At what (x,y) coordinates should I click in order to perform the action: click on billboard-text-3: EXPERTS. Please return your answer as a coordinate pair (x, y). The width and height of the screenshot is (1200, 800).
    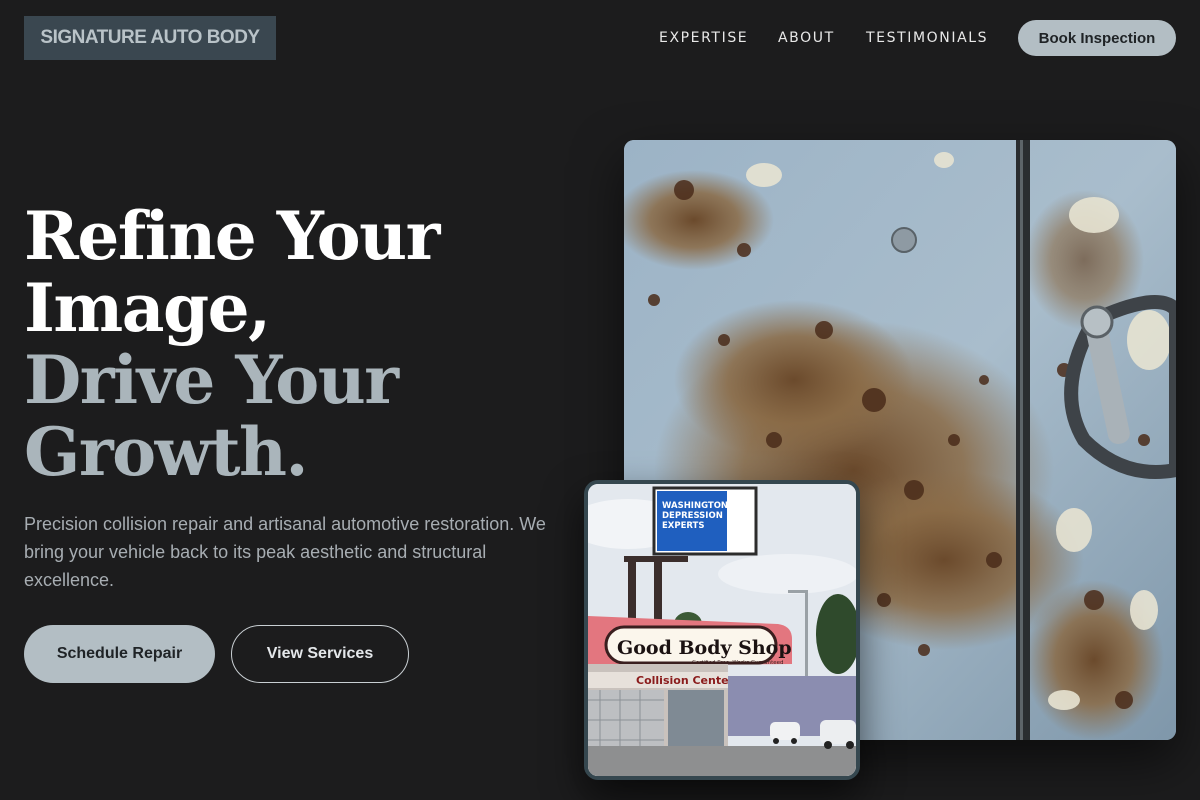
    Looking at the image, I should click on (683, 526).